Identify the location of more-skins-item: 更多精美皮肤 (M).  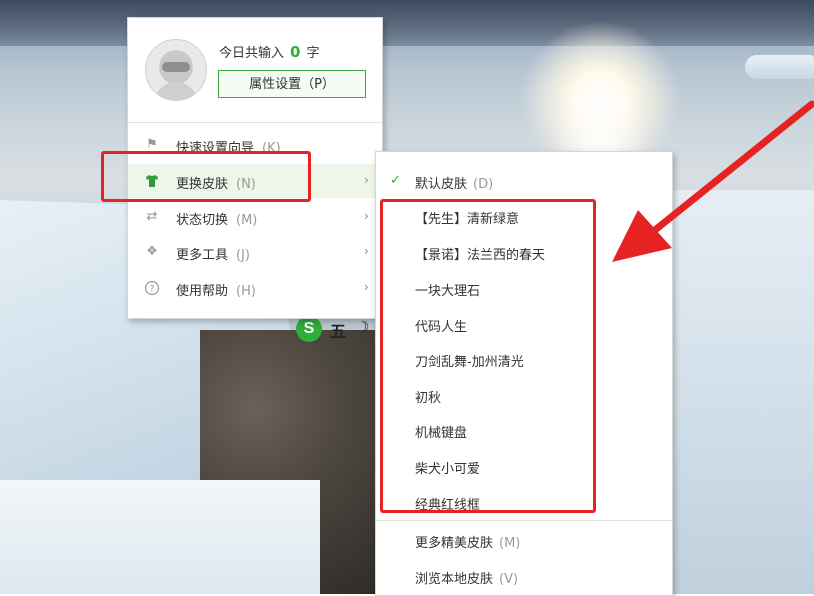
(524, 541).